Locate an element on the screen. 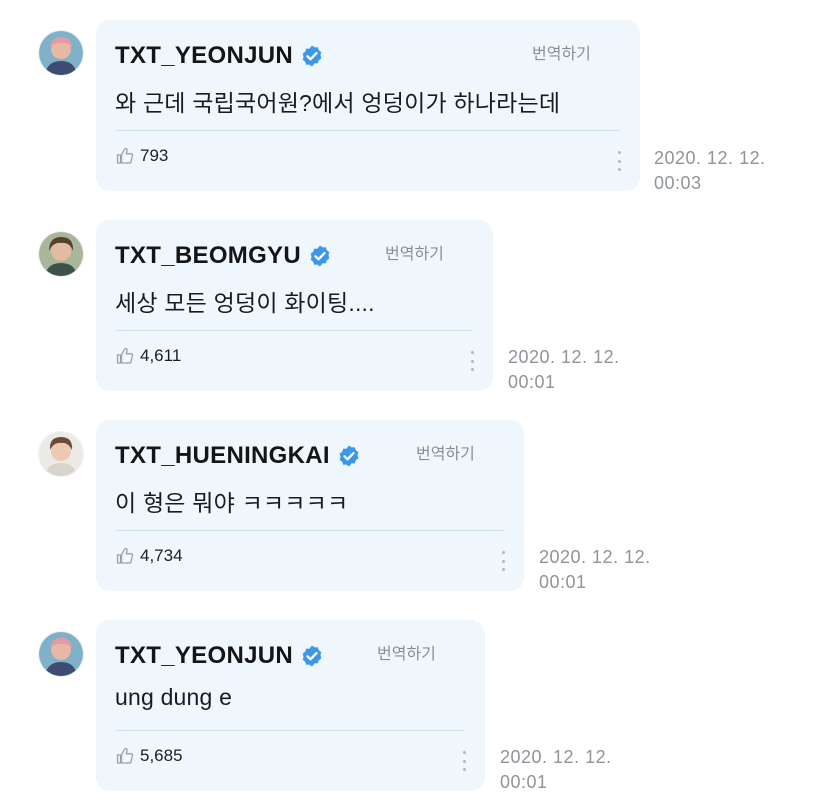  like-button: 793 is located at coordinates (141, 156).